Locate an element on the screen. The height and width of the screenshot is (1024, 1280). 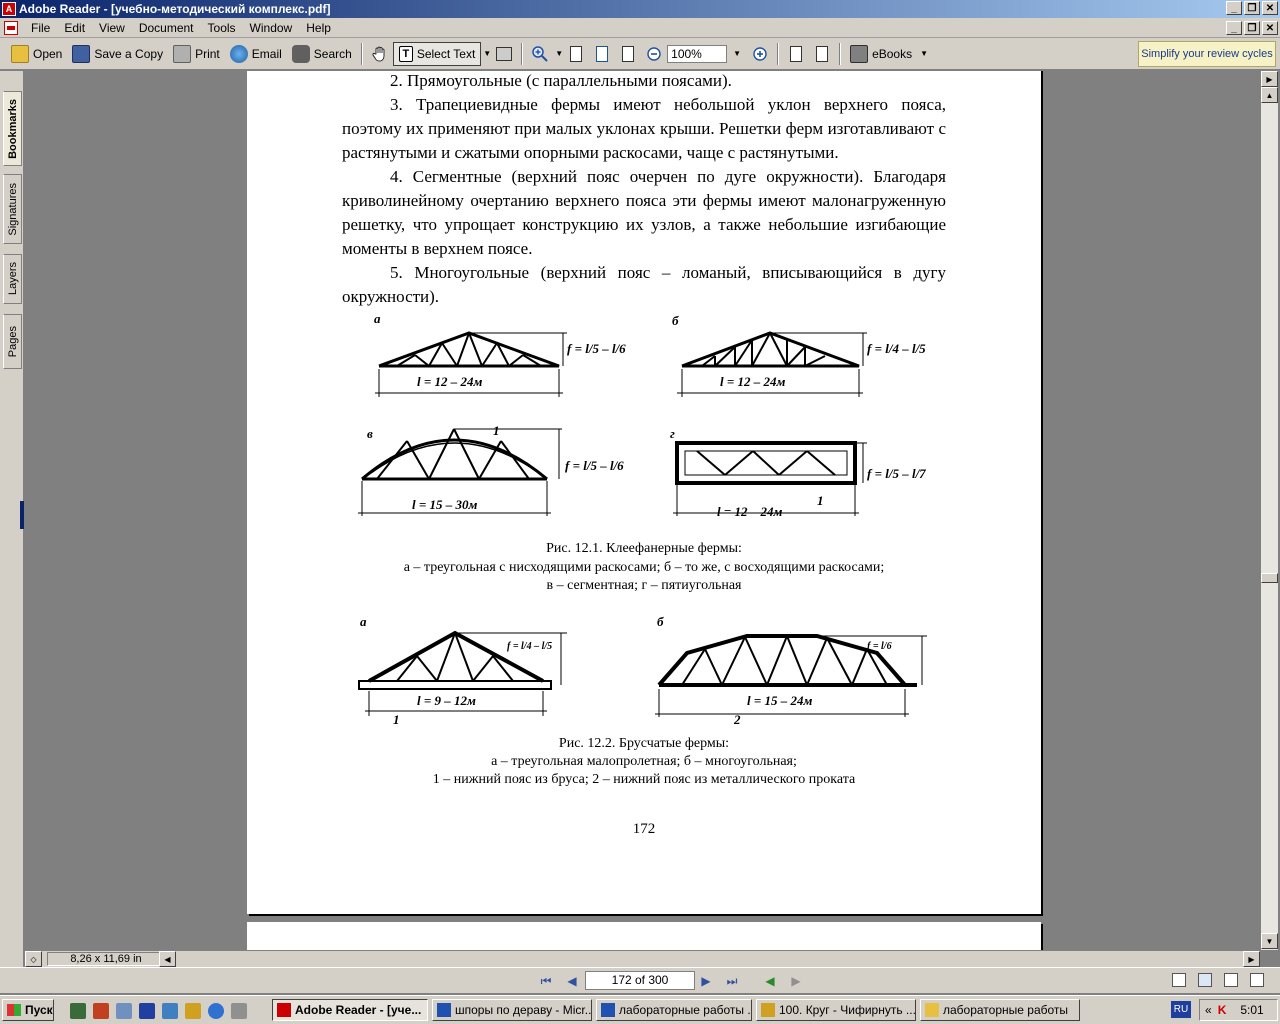
zoom-in-icon is located at coordinates (540, 54).